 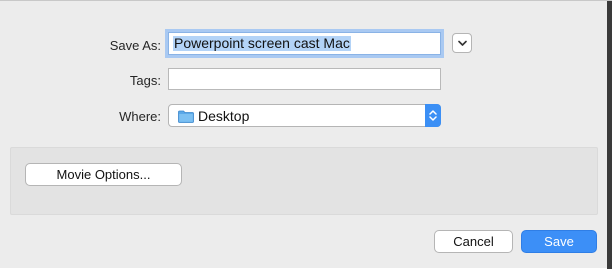 What do you see at coordinates (135, 45) in the screenshot?
I see `save-as-label: Save As:` at bounding box center [135, 45].